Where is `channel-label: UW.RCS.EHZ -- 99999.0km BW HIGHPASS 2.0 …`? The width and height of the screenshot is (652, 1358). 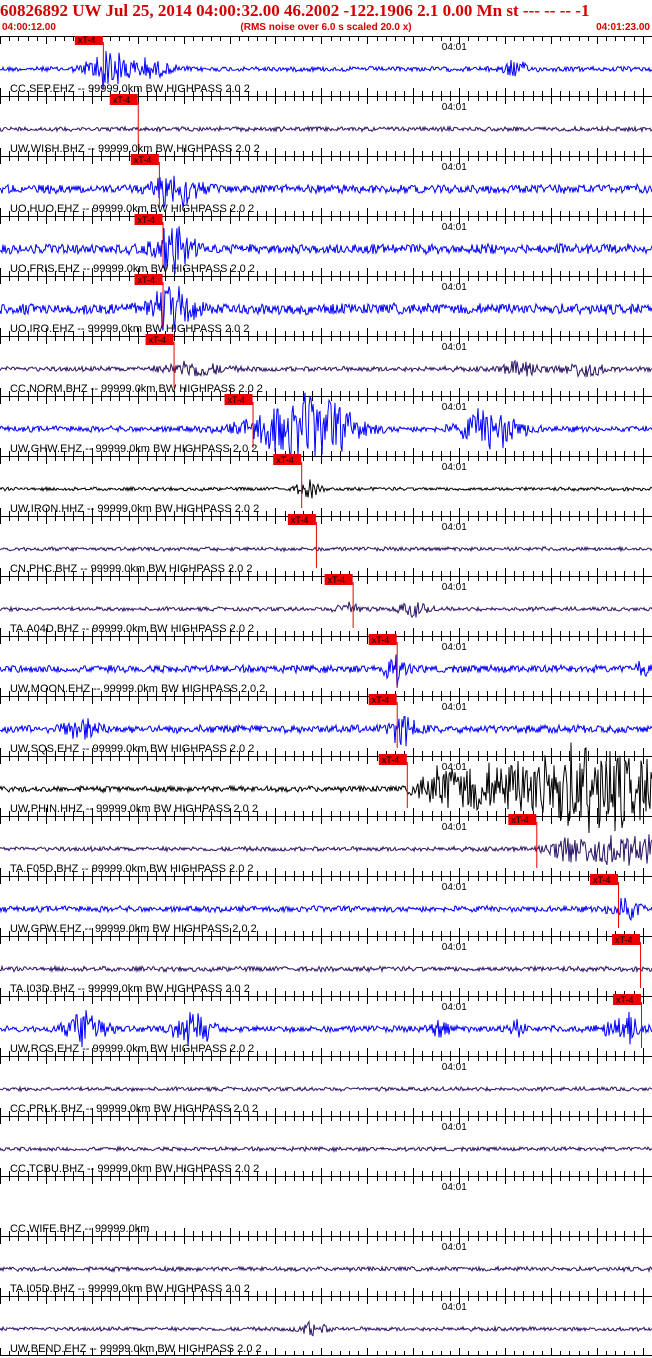 channel-label: UW.RCS.EHZ -- 99999.0km BW HIGHPASS 2.0 … is located at coordinates (132, 1049).